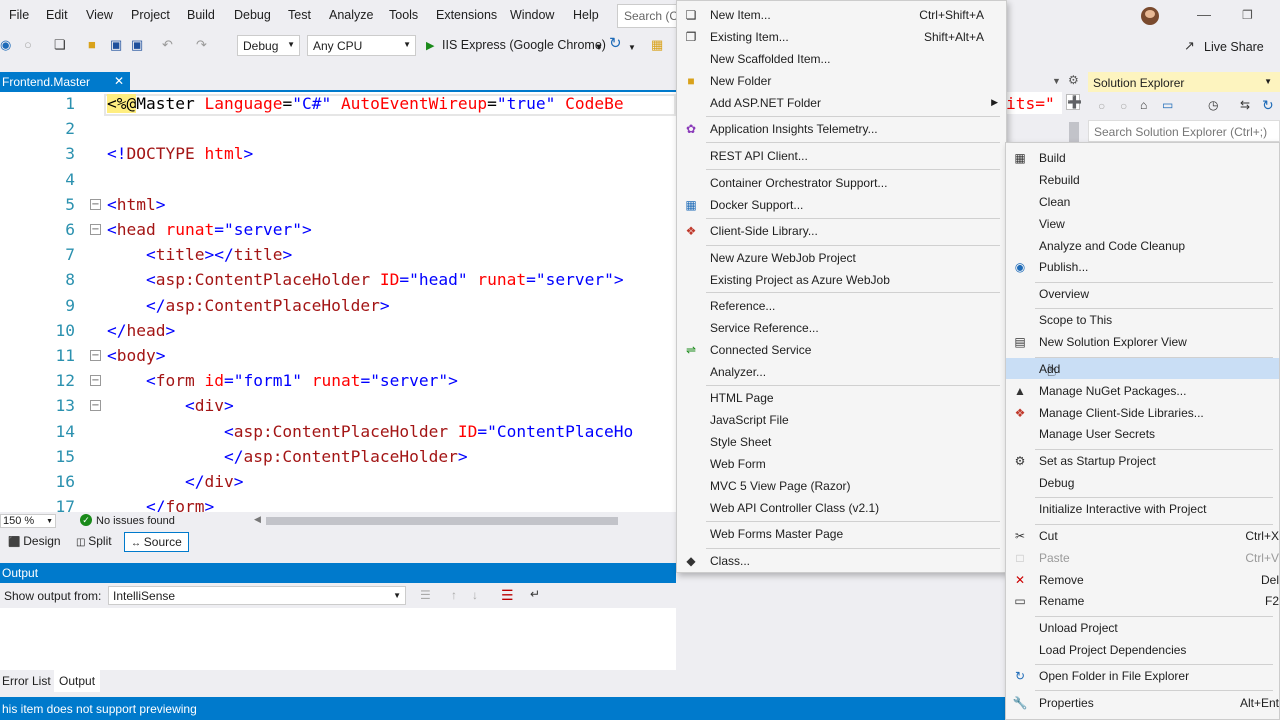 This screenshot has width=1280, height=720. Describe the element at coordinates (1101, 106) in the screenshot. I see `back-icon: ○` at that location.